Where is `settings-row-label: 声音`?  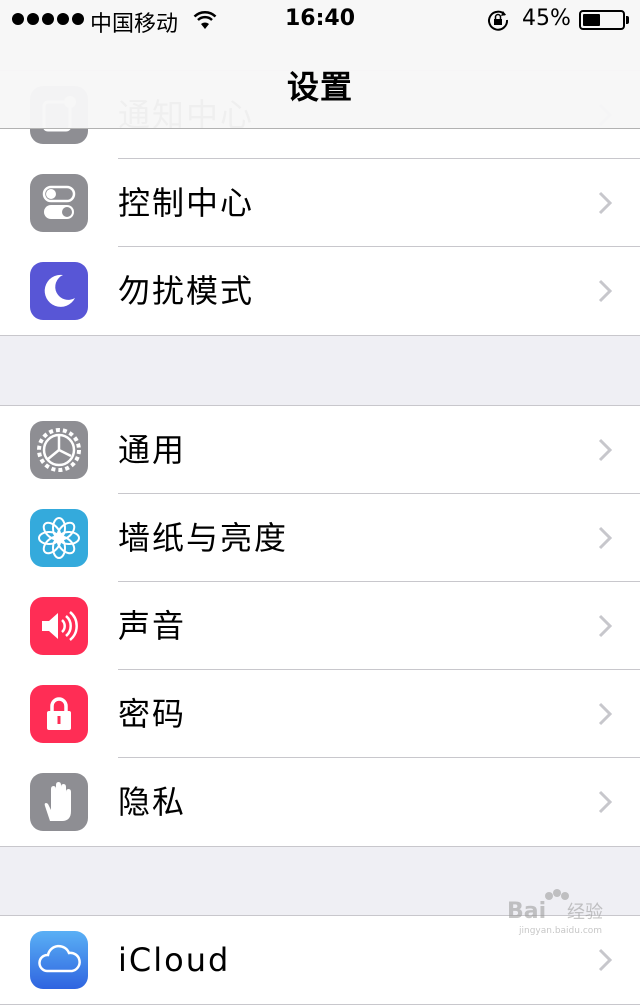
settings-row-label: 声音 is located at coordinates (152, 626).